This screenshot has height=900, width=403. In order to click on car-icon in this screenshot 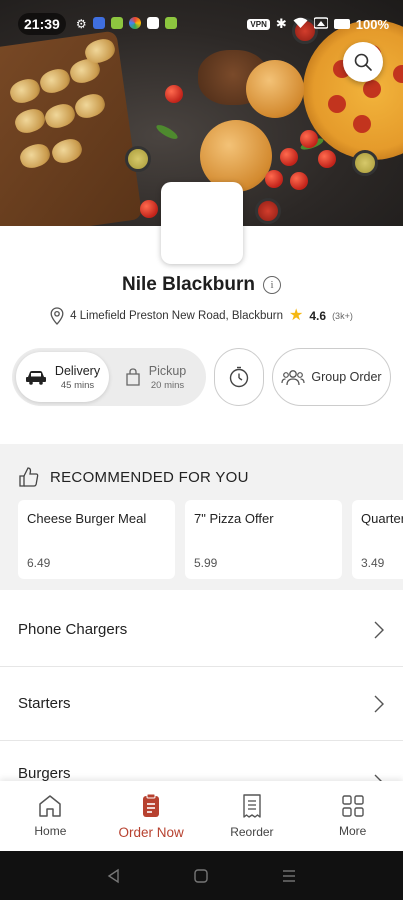, I will do `click(35, 378)`.